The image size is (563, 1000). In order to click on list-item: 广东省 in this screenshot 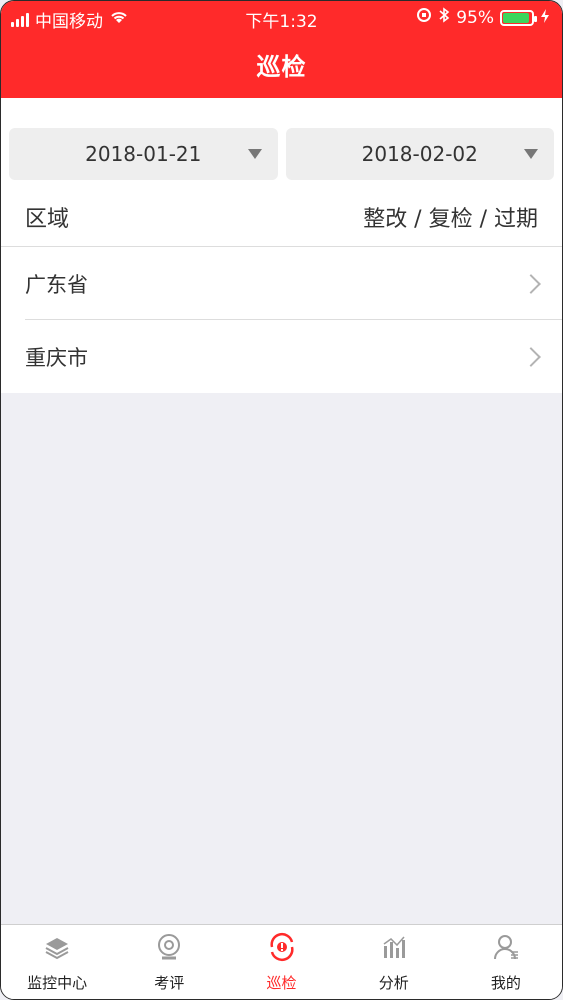, I will do `click(281, 283)`.